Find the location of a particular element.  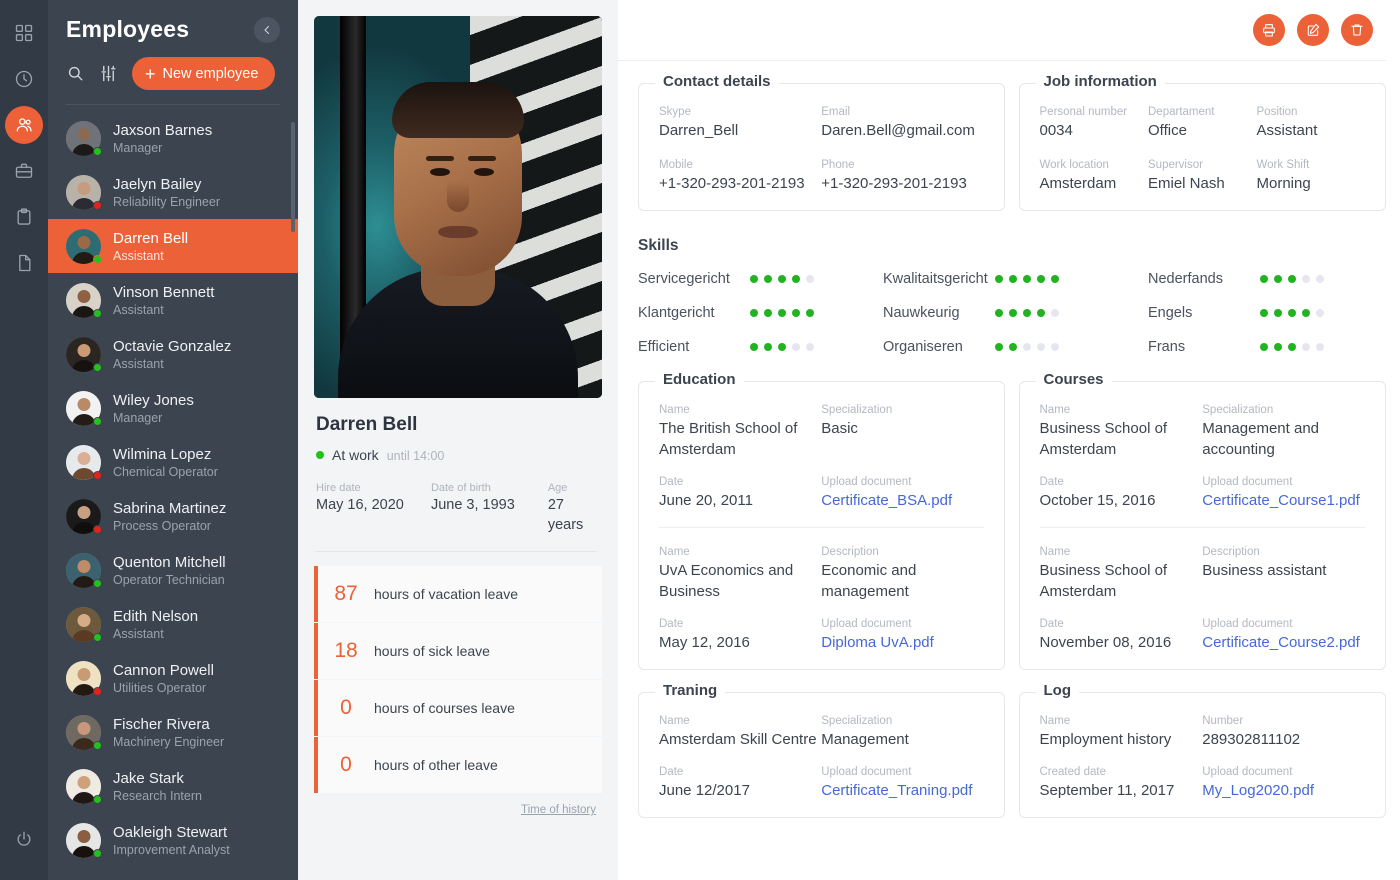

employee-list-item: Jake Stark Research Intern is located at coordinates (173, 786).